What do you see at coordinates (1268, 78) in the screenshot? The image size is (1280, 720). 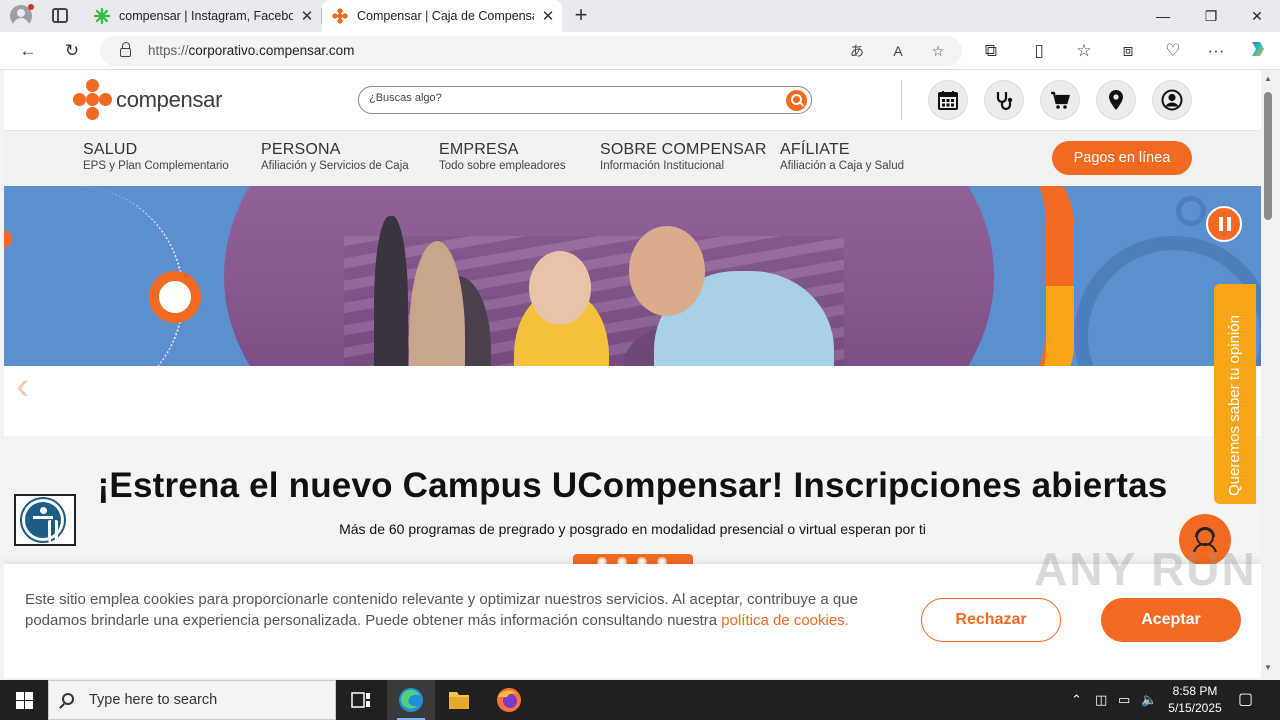 I see `scroll-up-icon: ▲` at bounding box center [1268, 78].